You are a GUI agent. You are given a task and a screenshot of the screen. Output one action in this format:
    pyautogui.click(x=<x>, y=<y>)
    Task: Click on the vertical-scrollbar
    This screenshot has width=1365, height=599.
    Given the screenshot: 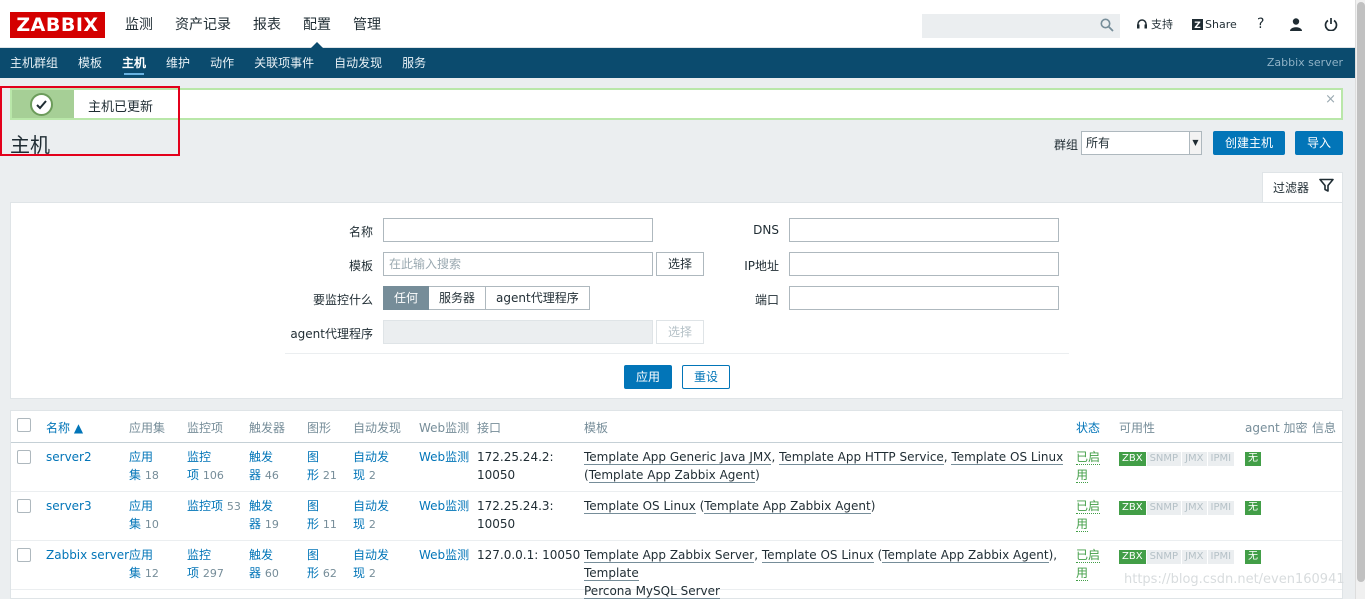 What is the action you would take?
    pyautogui.click(x=1360, y=299)
    